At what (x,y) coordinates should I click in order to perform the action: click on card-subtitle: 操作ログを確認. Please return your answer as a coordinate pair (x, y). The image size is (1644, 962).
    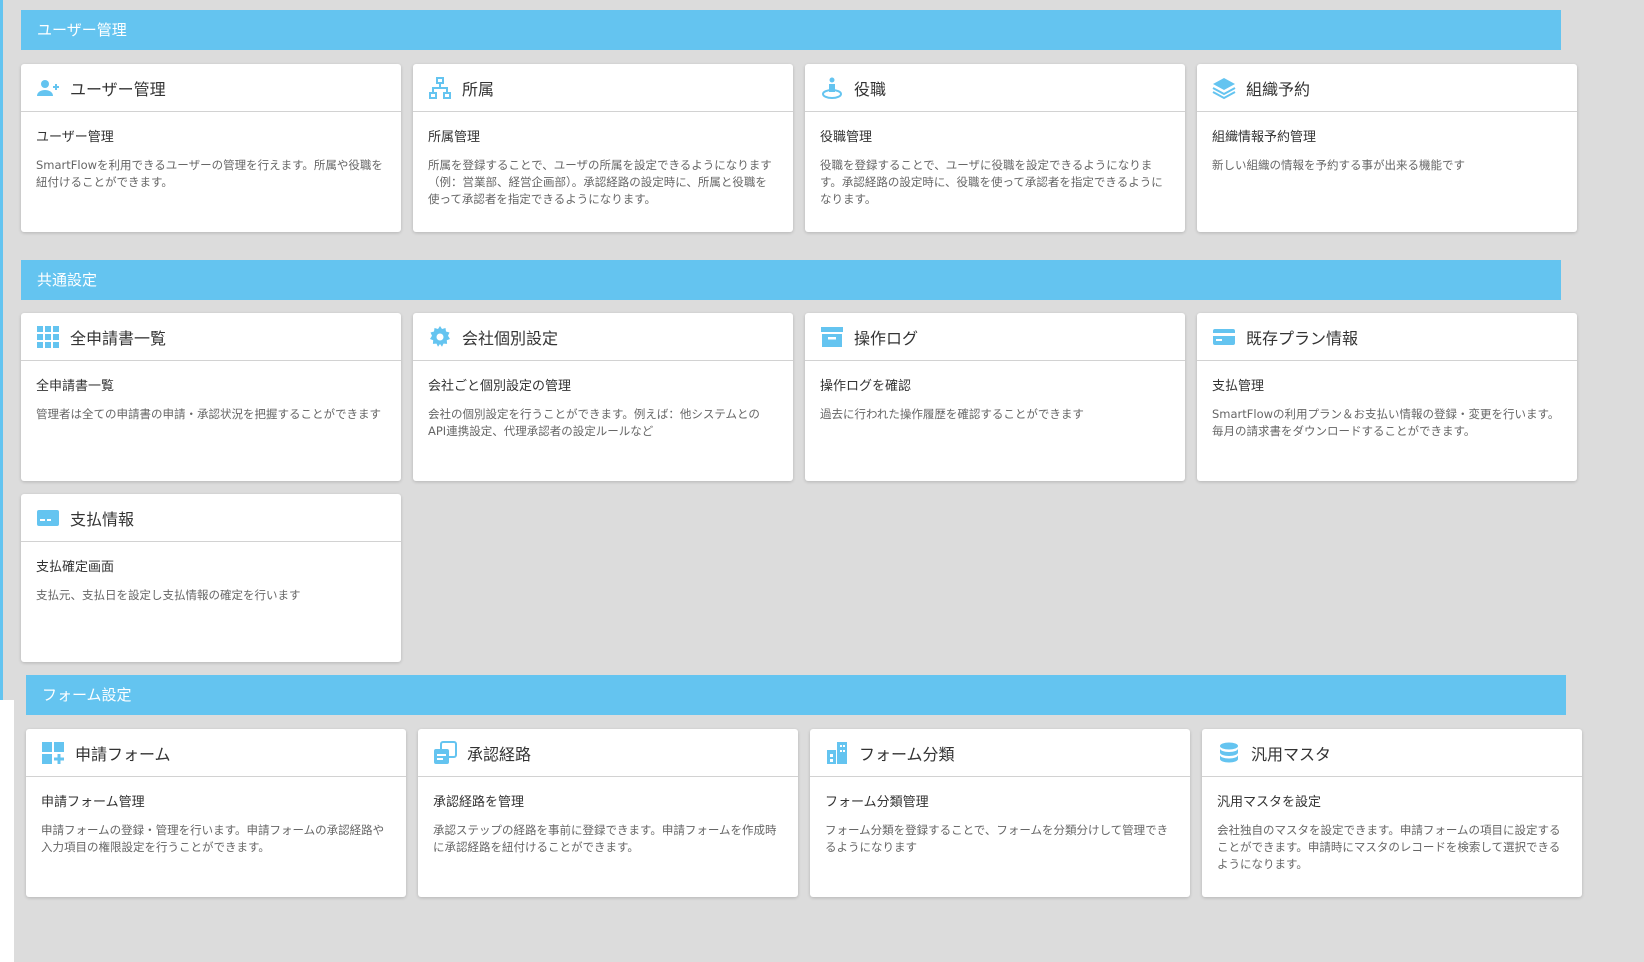
    Looking at the image, I should click on (866, 386).